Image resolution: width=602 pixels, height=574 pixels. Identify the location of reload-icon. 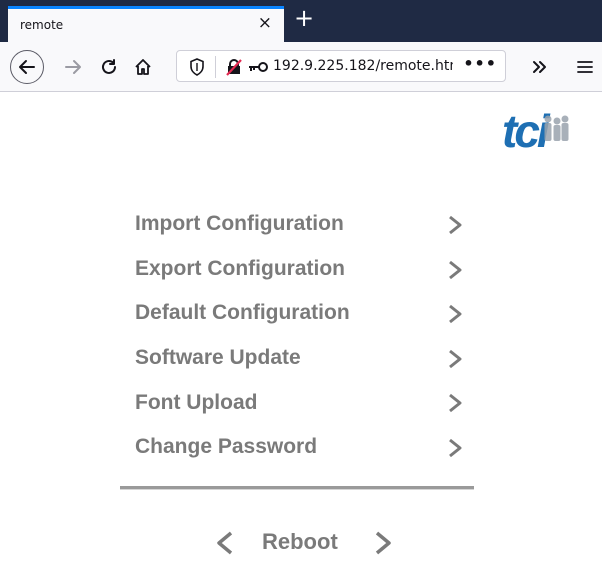
(109, 66).